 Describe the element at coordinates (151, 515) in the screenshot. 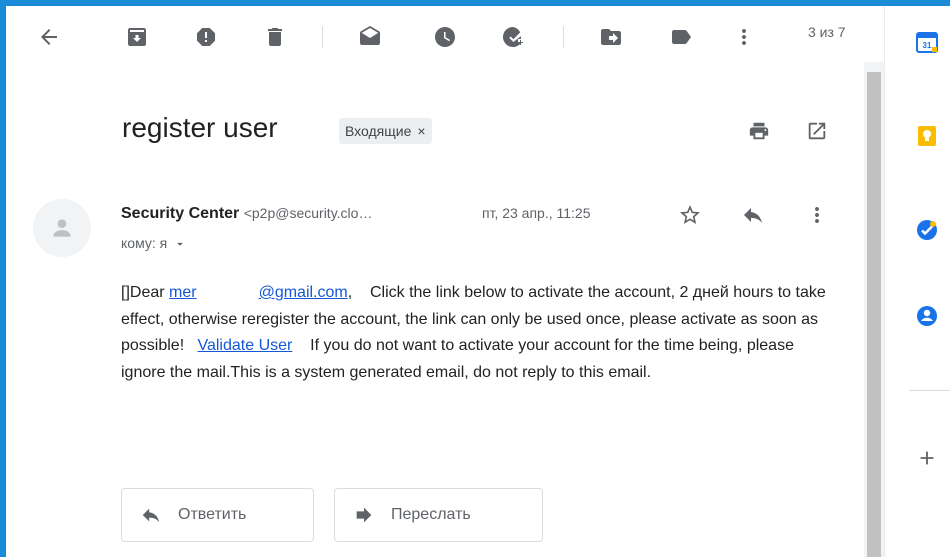

I see `reply-arrow-icon` at that location.